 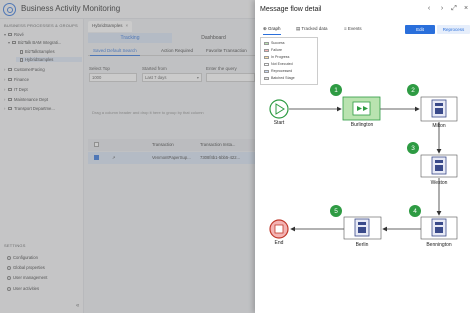 What do you see at coordinates (279, 243) in the screenshot?
I see `node-label-end: End` at bounding box center [279, 243].